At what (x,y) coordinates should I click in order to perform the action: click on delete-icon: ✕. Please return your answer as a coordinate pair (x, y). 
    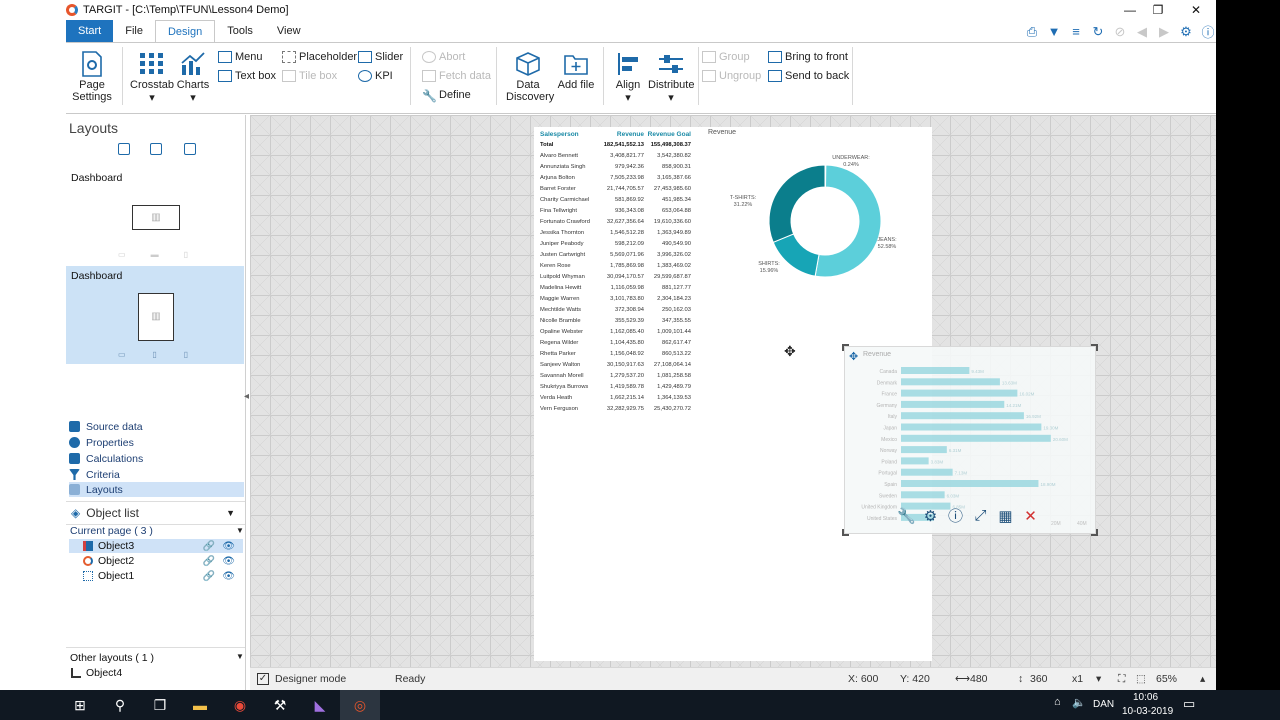
    Looking at the image, I should click on (1030, 516).